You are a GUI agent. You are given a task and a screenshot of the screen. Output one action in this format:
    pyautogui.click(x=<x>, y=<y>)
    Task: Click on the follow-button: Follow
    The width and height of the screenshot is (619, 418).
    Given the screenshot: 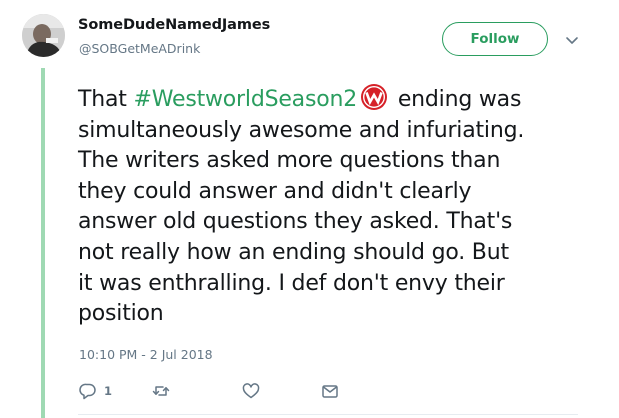 What is the action you would take?
    pyautogui.click(x=495, y=39)
    